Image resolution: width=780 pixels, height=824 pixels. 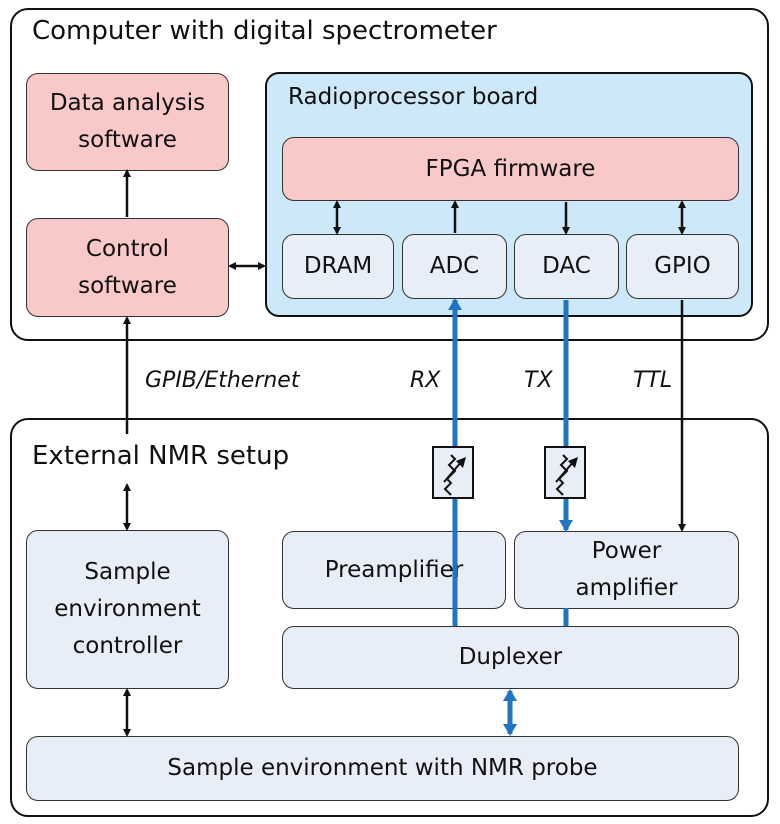 I want to click on tx-attenuator-icon, so click(x=565, y=472).